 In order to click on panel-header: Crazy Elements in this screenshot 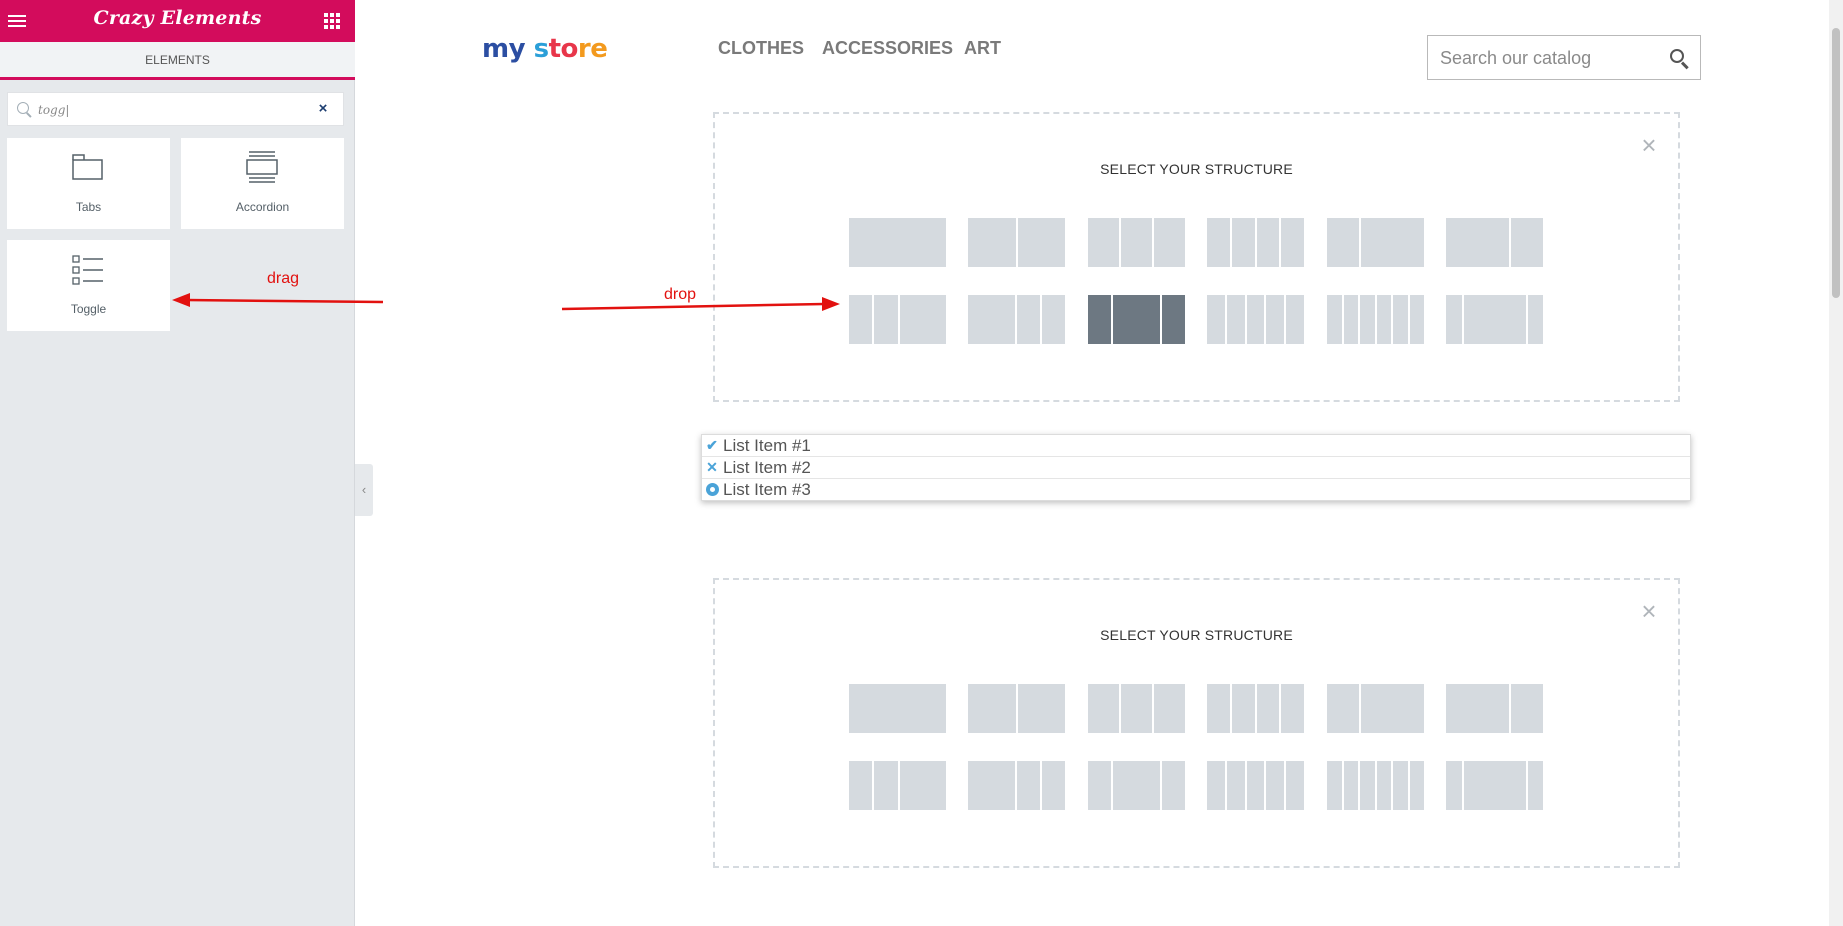, I will do `click(177, 21)`.